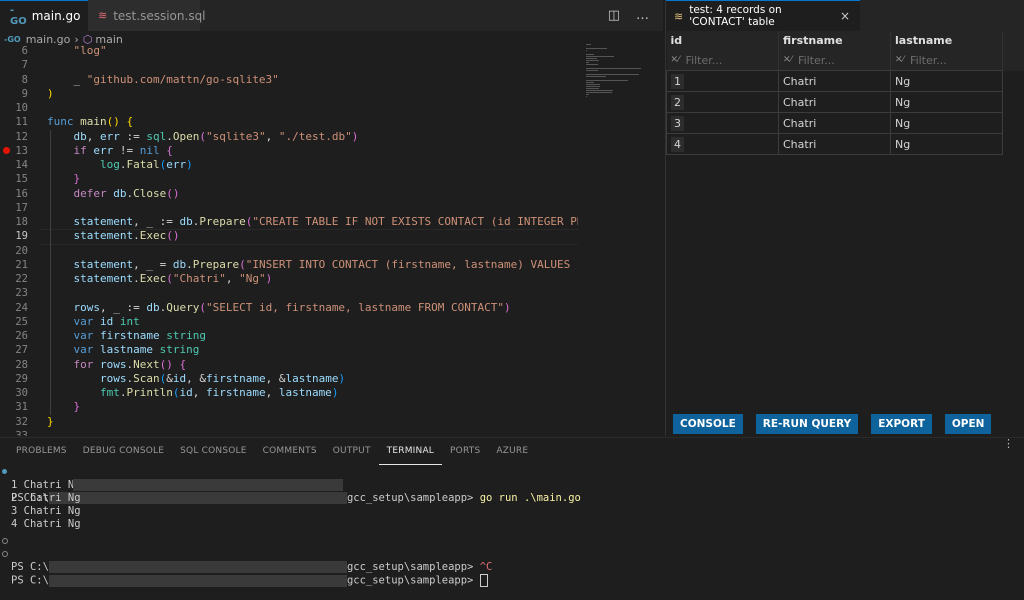  Describe the element at coordinates (723, 81) in the screenshot. I see `cell-id: 1` at that location.